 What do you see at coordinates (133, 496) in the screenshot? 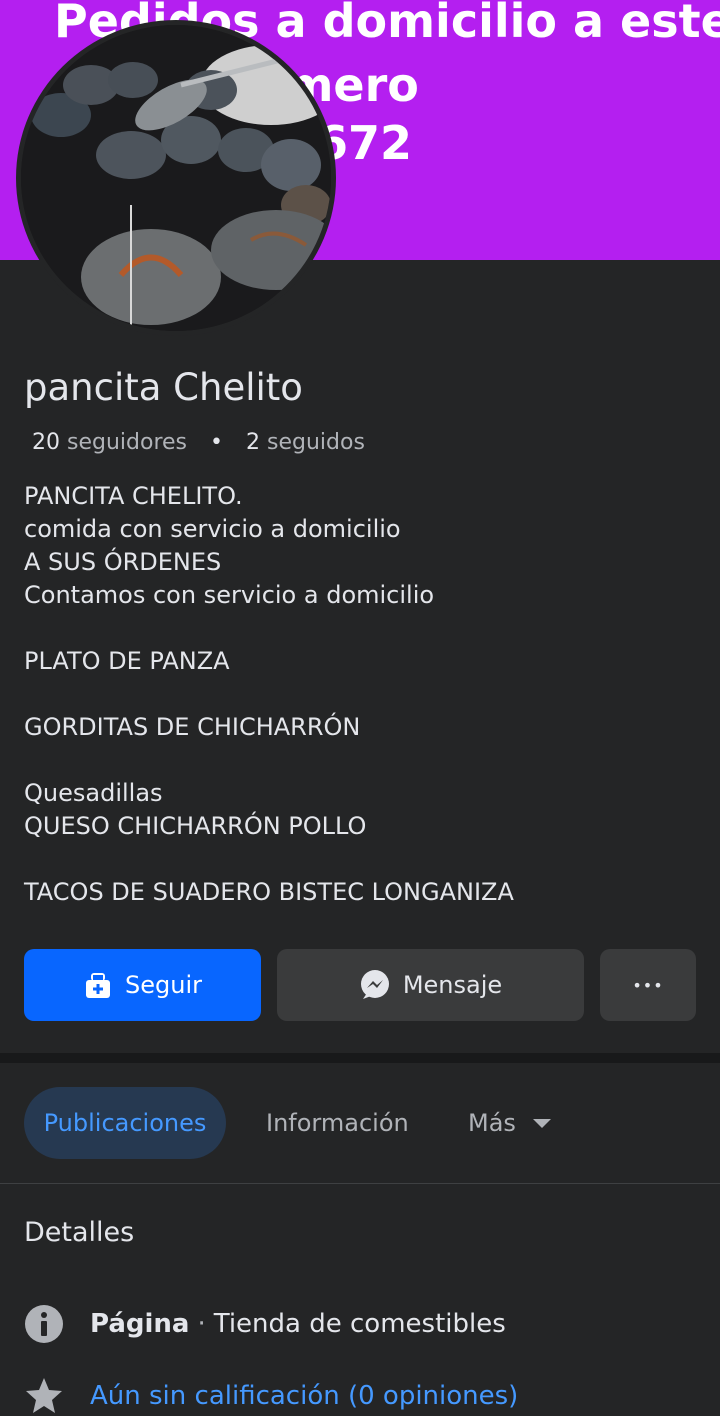
I see `bio-line: PANCITA CHELITO.` at bounding box center [133, 496].